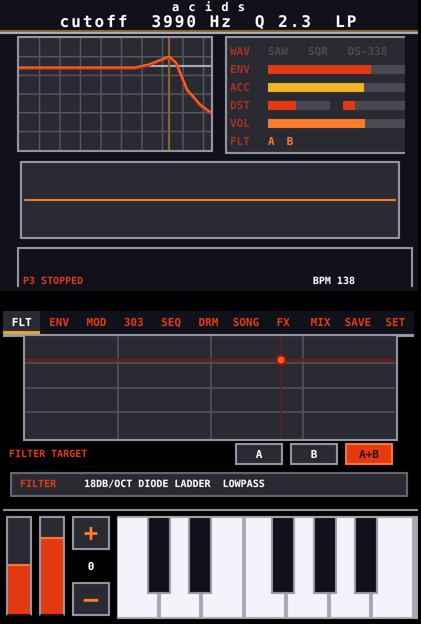 The height and width of the screenshot is (624, 421). What do you see at coordinates (314, 454) in the screenshot?
I see `target-button: B` at bounding box center [314, 454].